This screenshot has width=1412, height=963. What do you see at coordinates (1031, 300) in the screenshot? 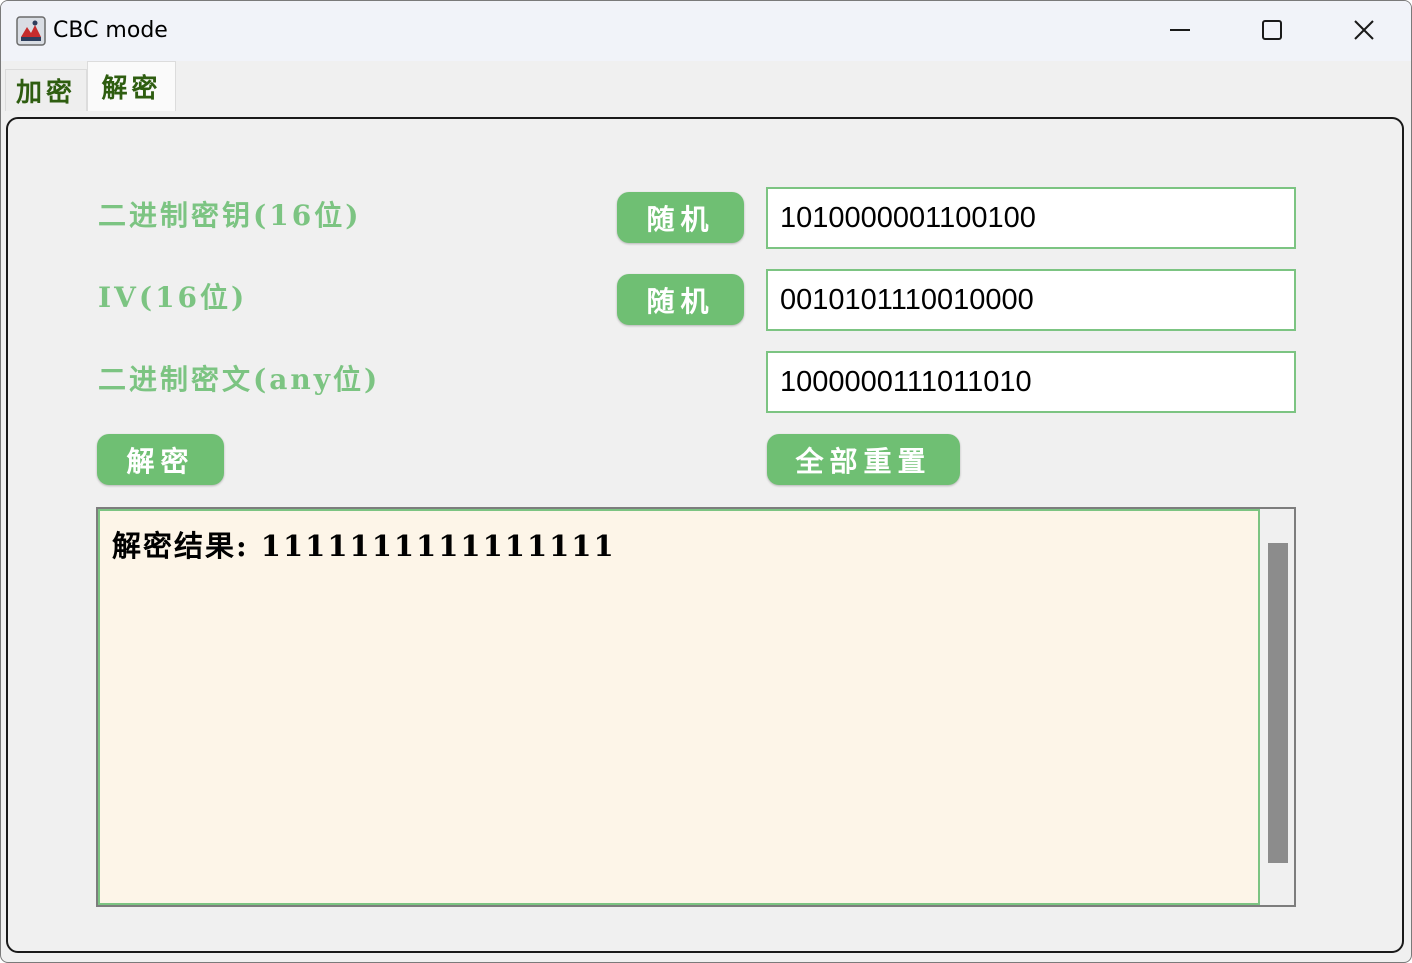
I see `iv-input: 0010101110010000` at bounding box center [1031, 300].